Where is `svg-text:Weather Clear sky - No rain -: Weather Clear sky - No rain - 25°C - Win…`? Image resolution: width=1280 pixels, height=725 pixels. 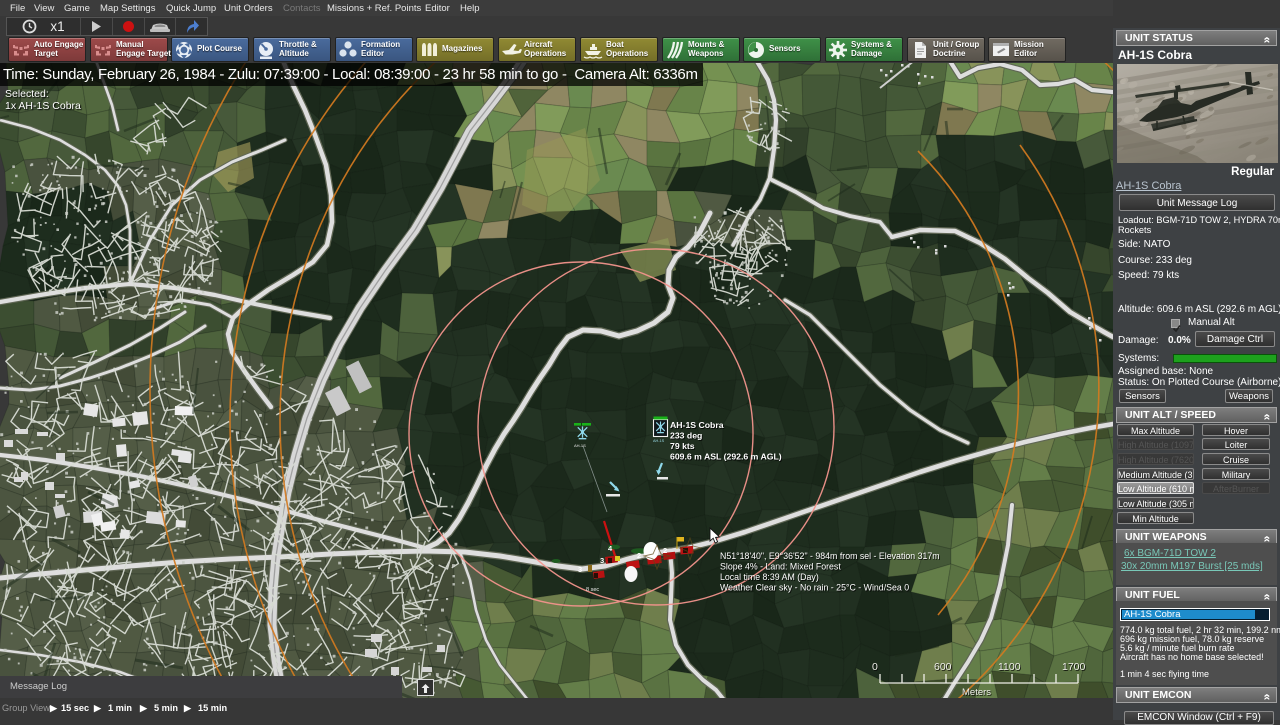 svg-text:Weather Clear sky - No rain -: Weather Clear sky - No rain - 25°C - Win… is located at coordinates (814, 588).